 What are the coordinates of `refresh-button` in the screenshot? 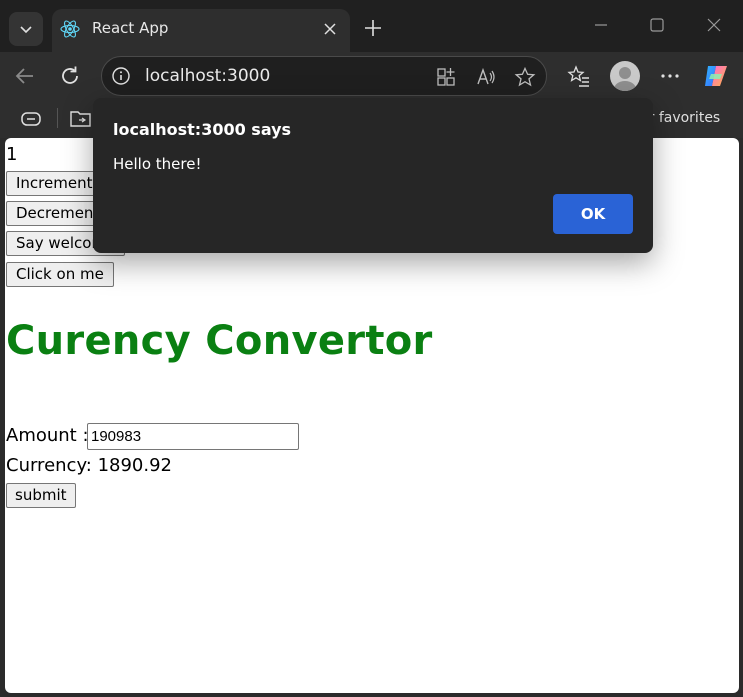 It's located at (70, 76).